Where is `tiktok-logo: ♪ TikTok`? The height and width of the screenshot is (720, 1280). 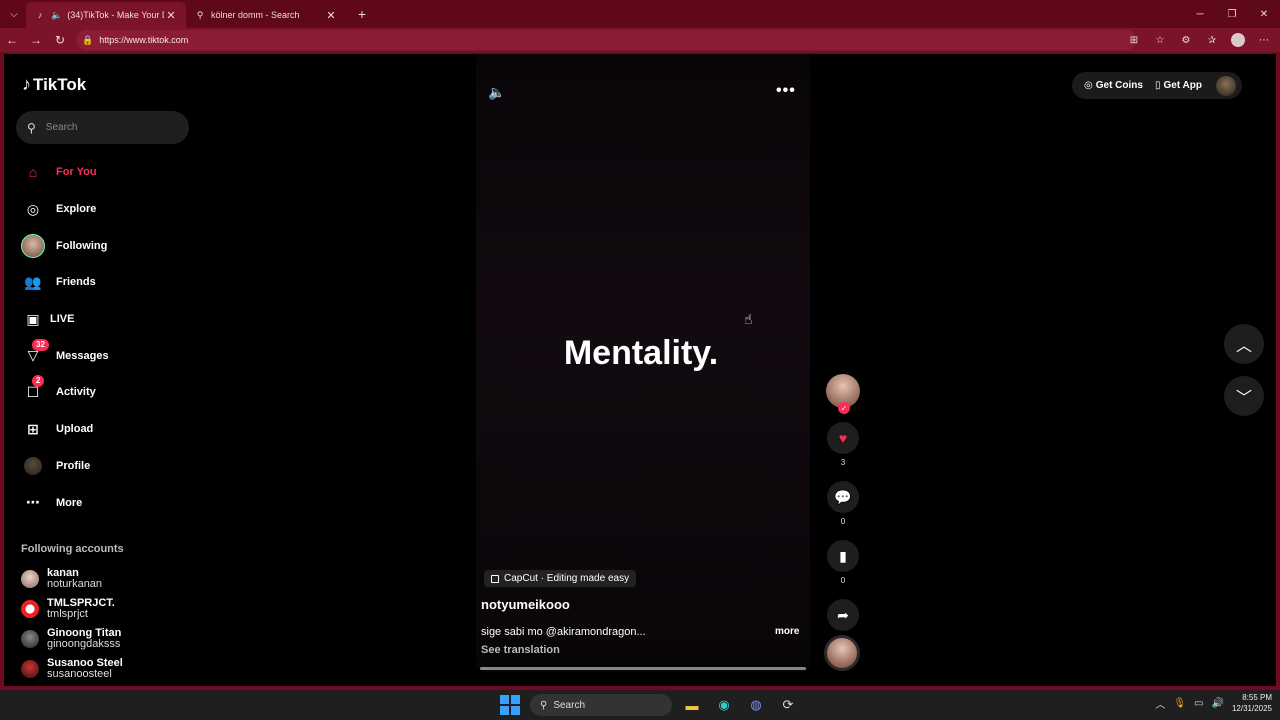 tiktok-logo: ♪ TikTok is located at coordinates (54, 84).